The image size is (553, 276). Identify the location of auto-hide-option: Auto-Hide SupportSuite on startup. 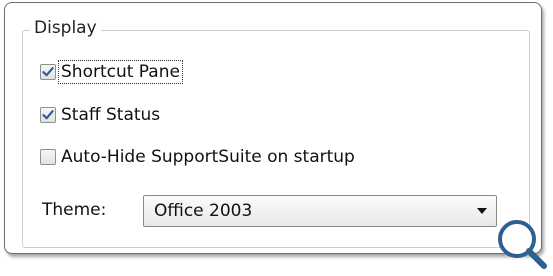
(199, 157).